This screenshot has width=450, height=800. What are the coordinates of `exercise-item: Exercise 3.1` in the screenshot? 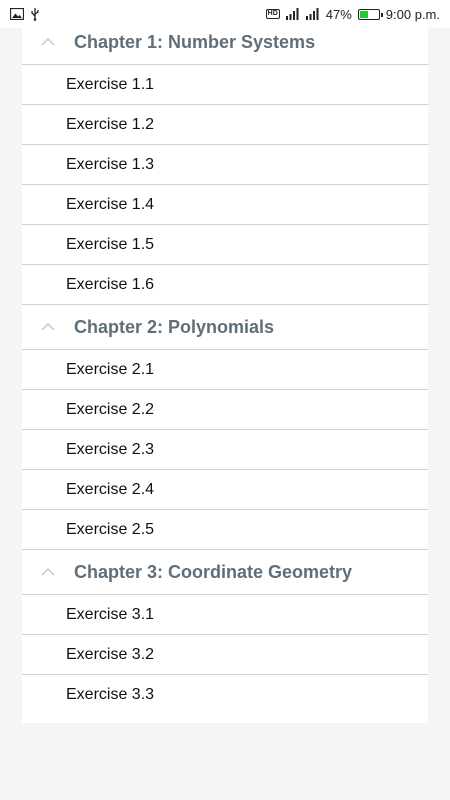 It's located at (225, 615).